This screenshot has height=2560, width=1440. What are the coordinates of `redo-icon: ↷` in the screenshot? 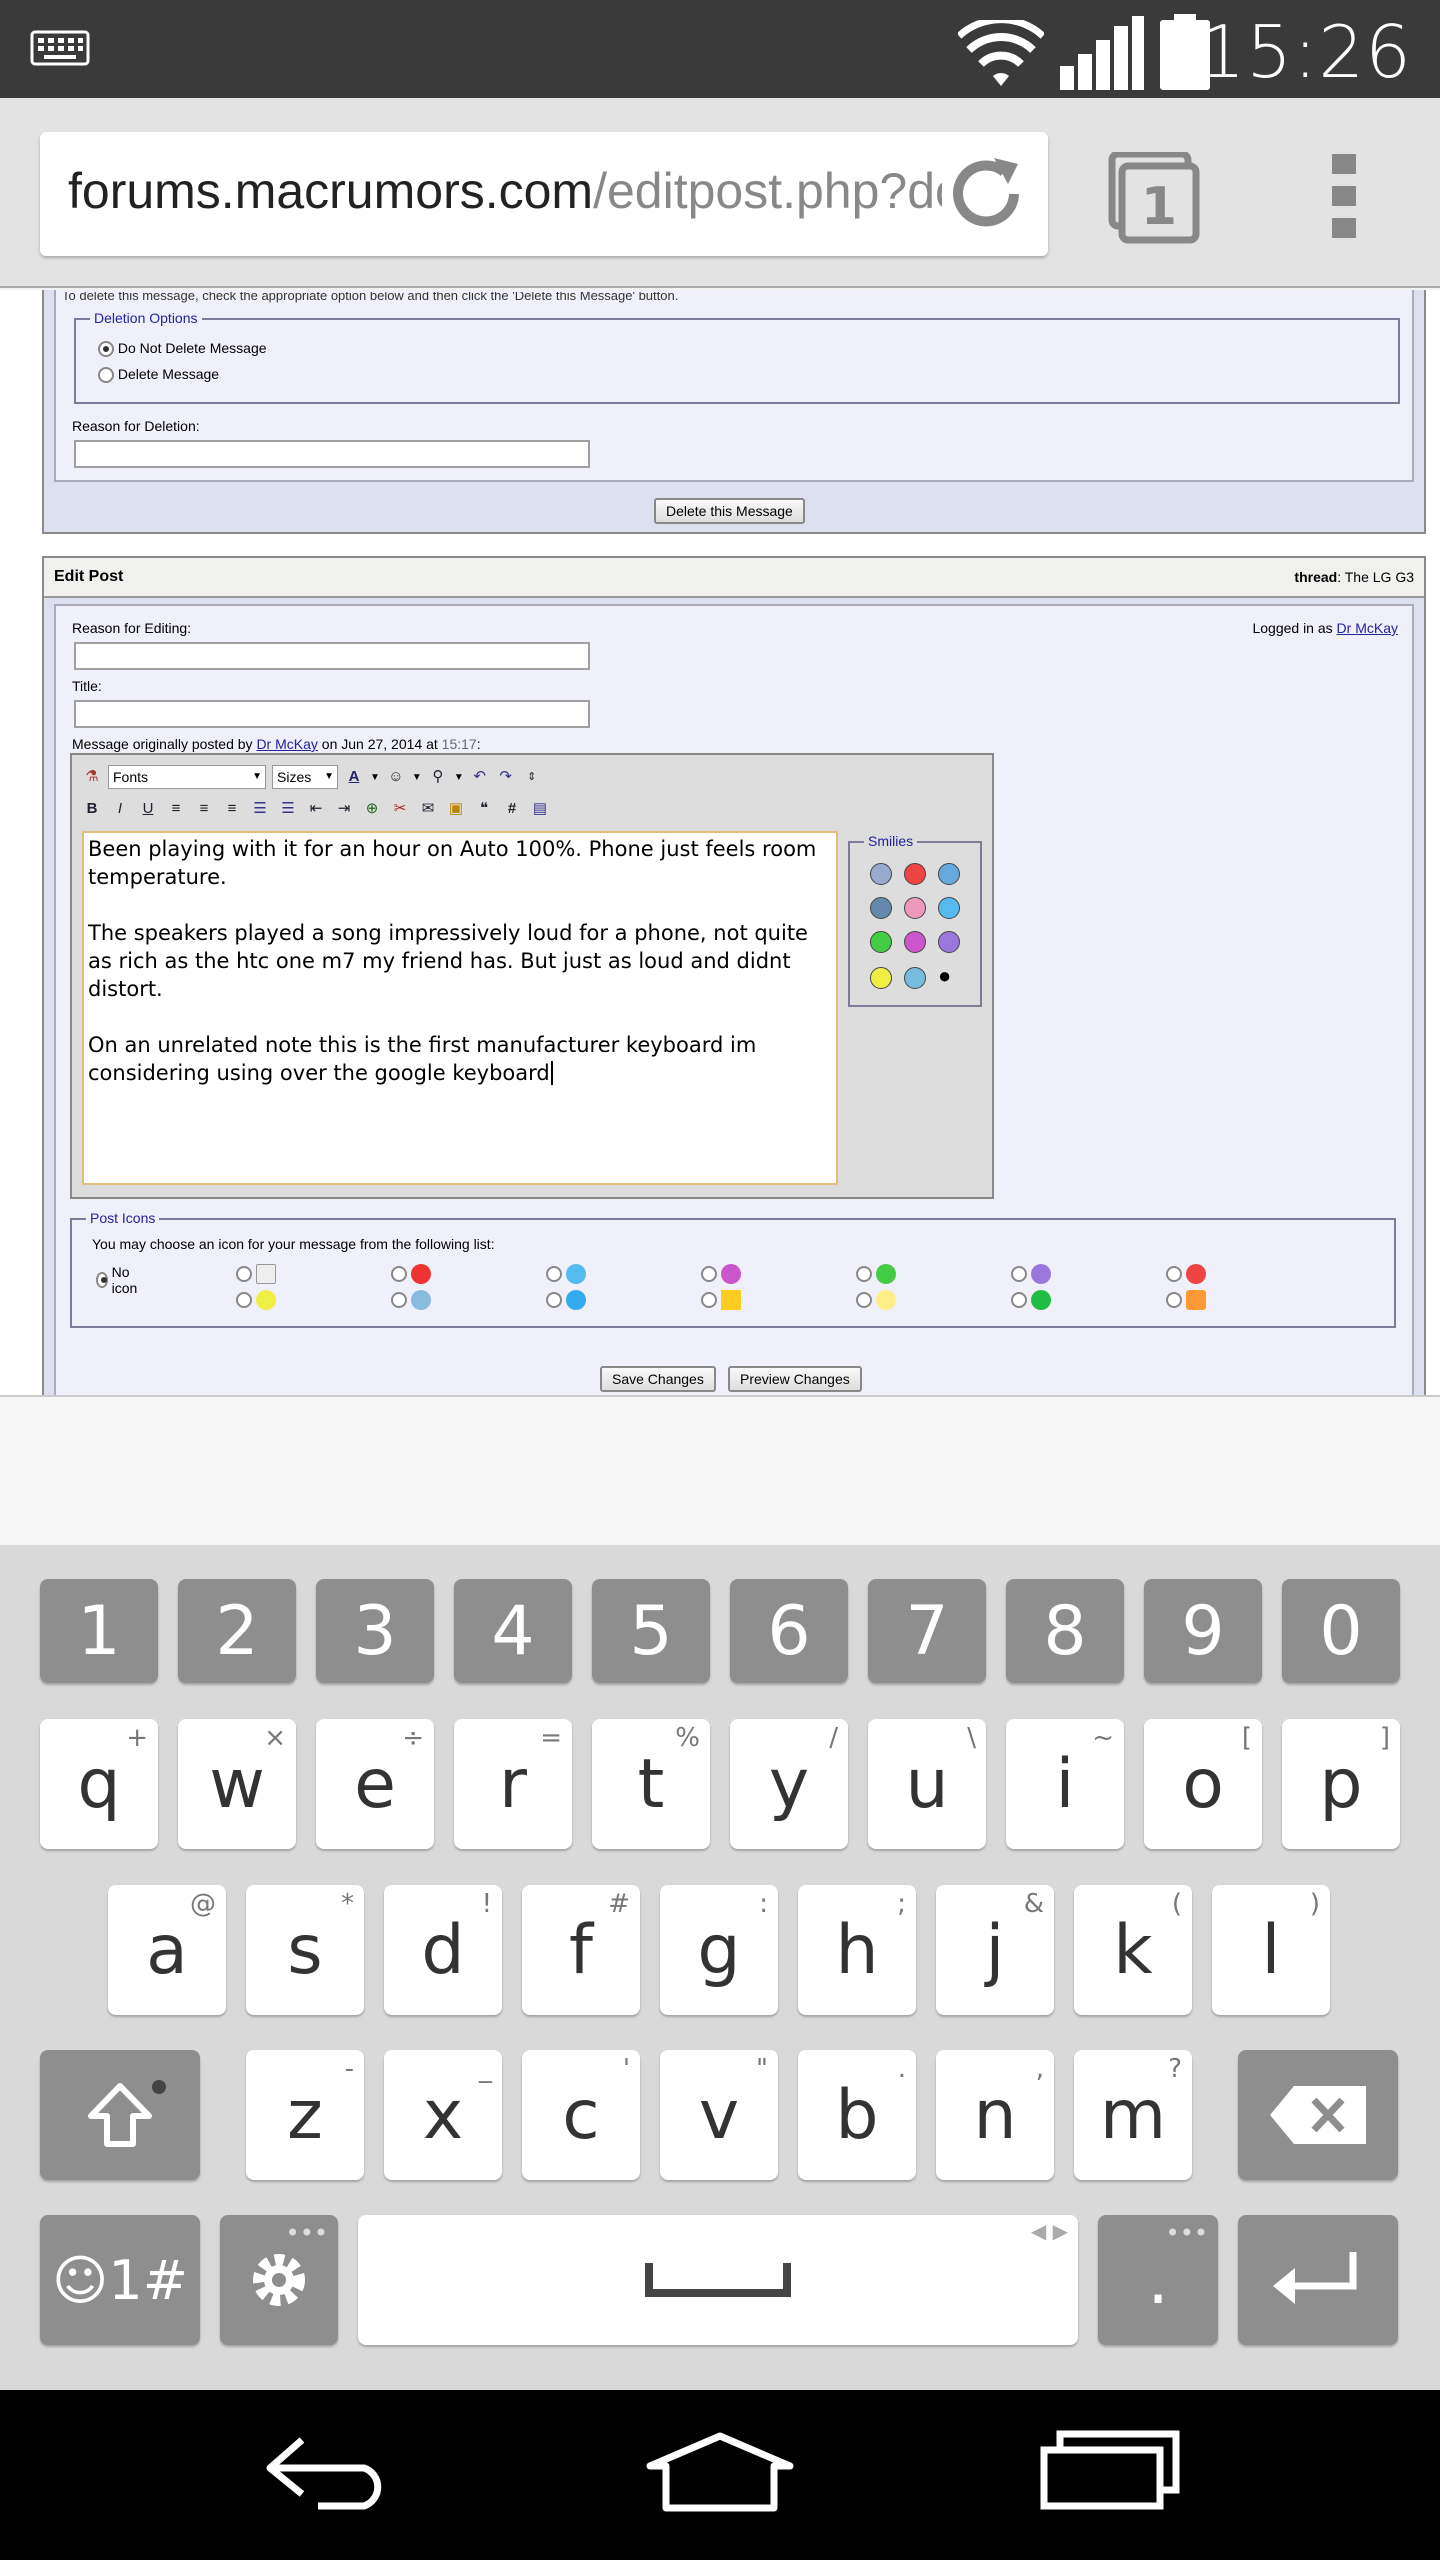 It's located at (506, 777).